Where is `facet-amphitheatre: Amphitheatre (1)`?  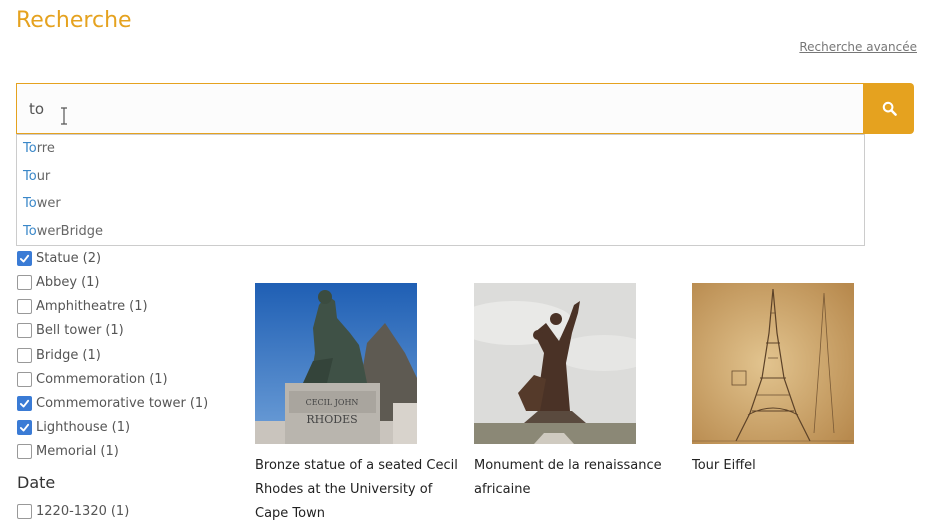
facet-amphitheatre: Amphitheatre (1) is located at coordinates (82, 306).